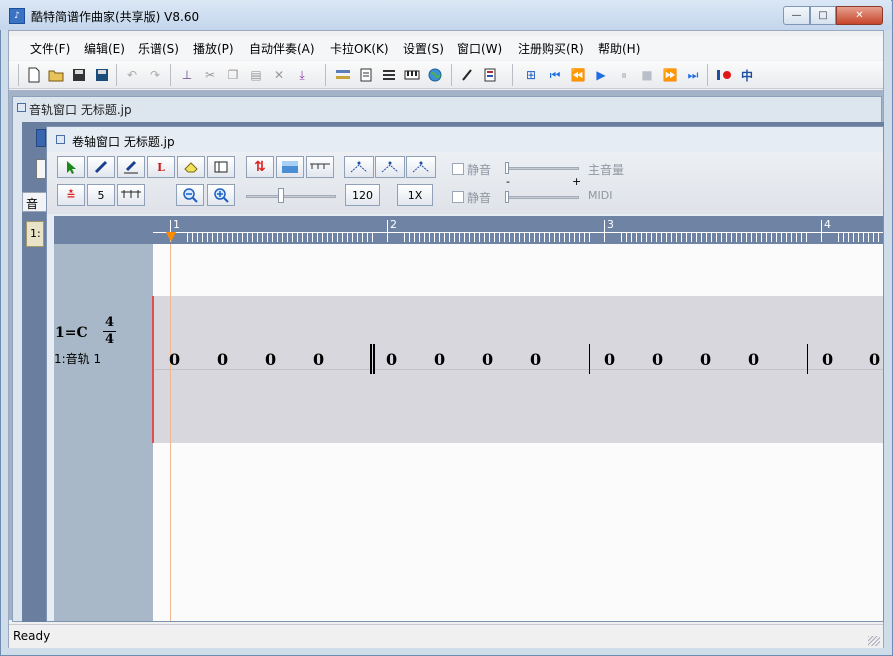  What do you see at coordinates (531, 75) in the screenshot?
I see `go-start-icon: ⊞` at bounding box center [531, 75].